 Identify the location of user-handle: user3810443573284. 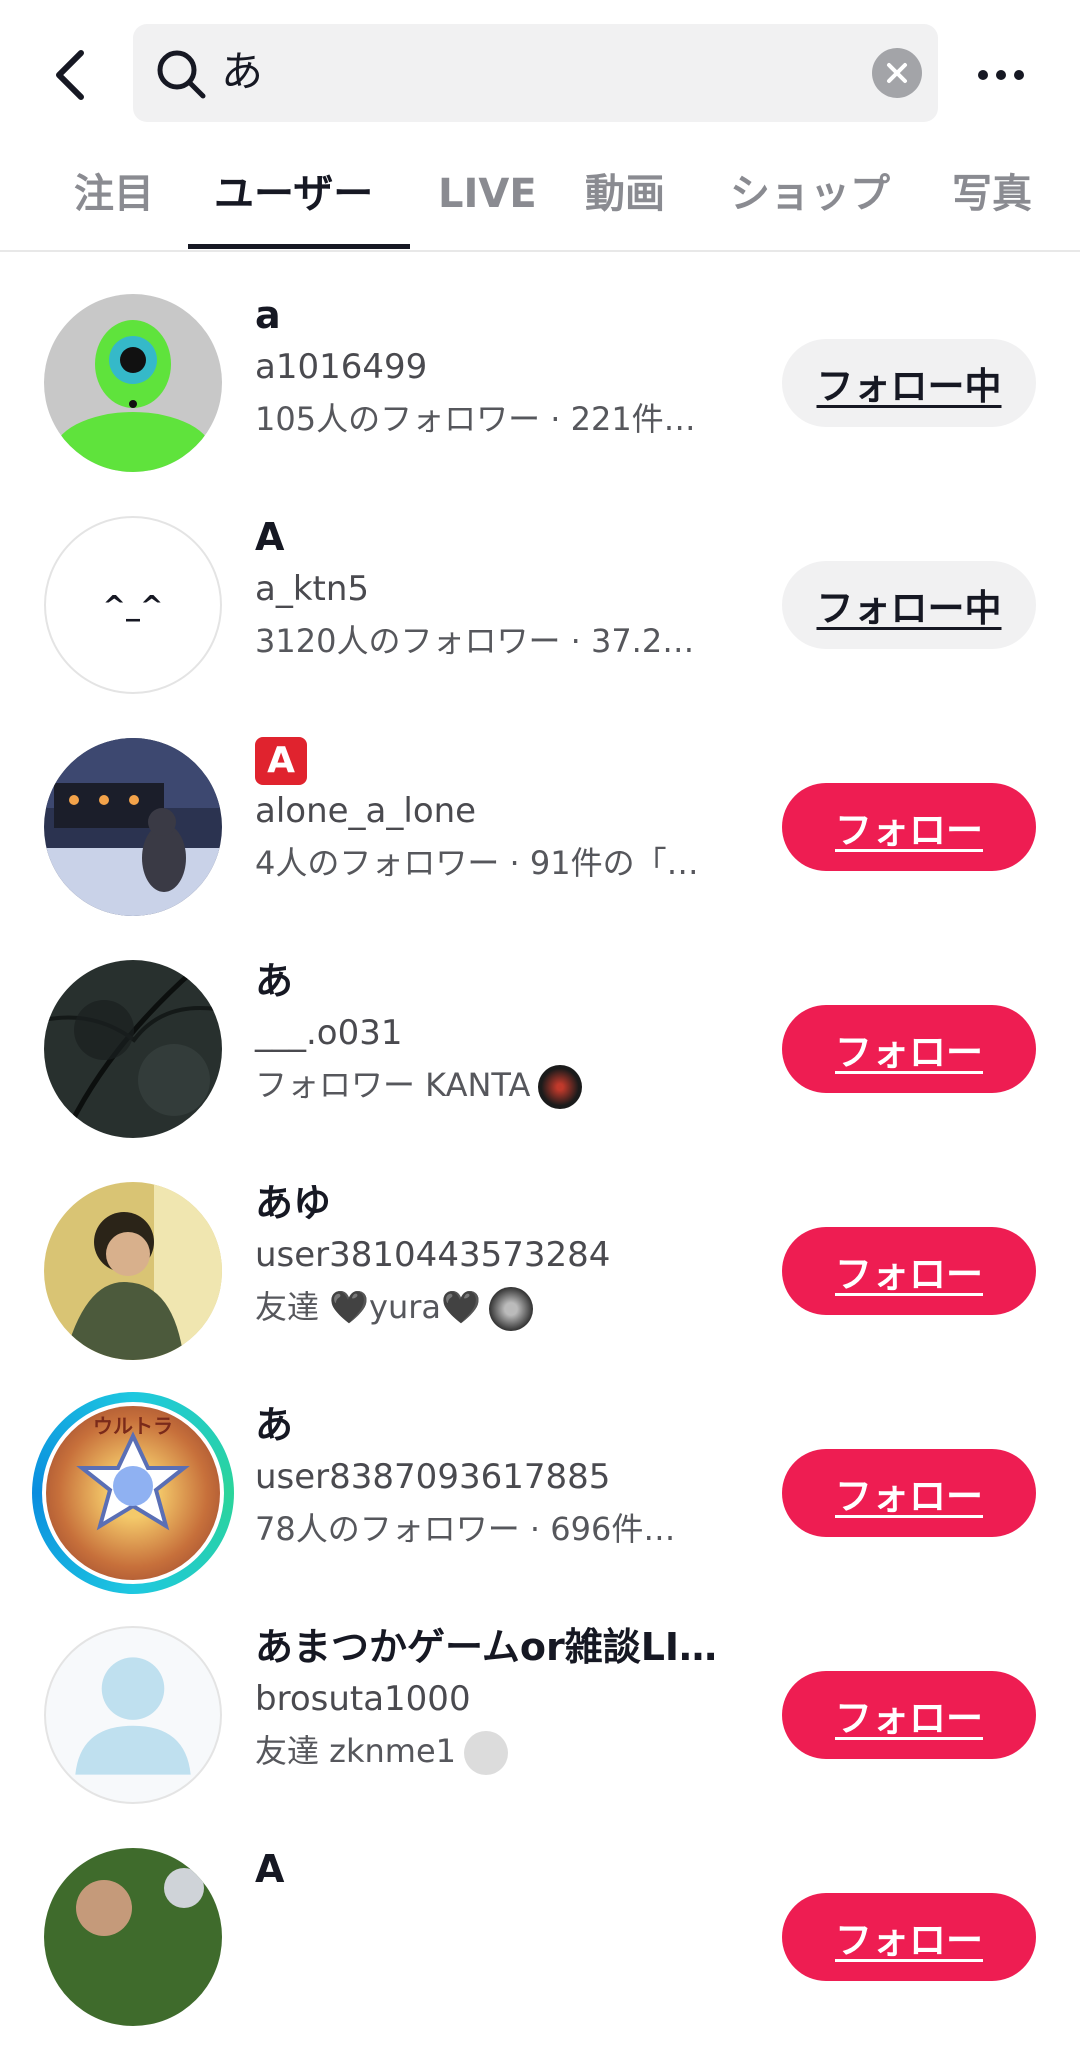
(433, 1255).